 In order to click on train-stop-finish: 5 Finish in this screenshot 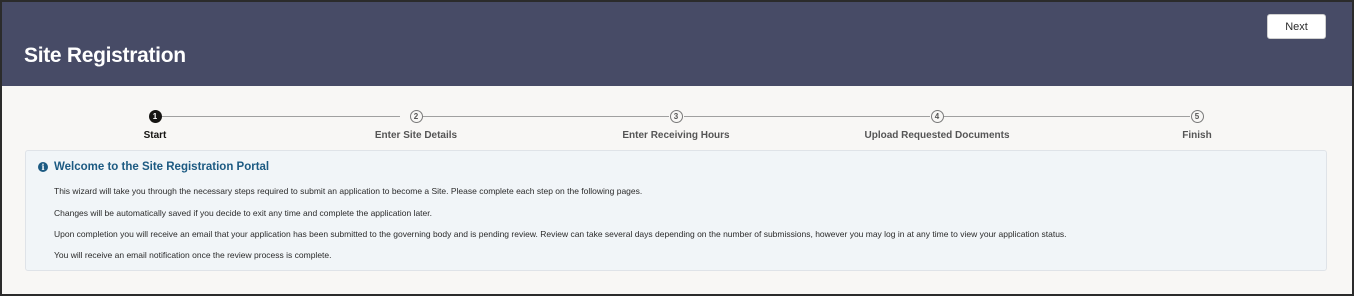, I will do `click(1197, 116)`.